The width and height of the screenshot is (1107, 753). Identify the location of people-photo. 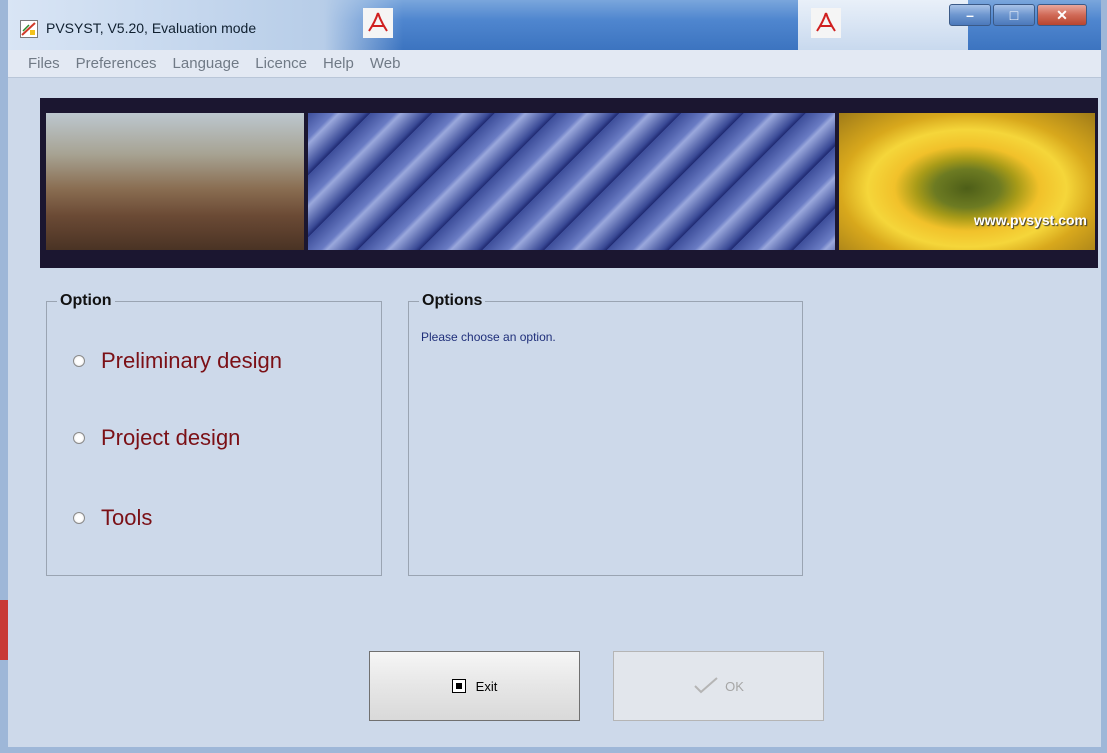
(175, 181).